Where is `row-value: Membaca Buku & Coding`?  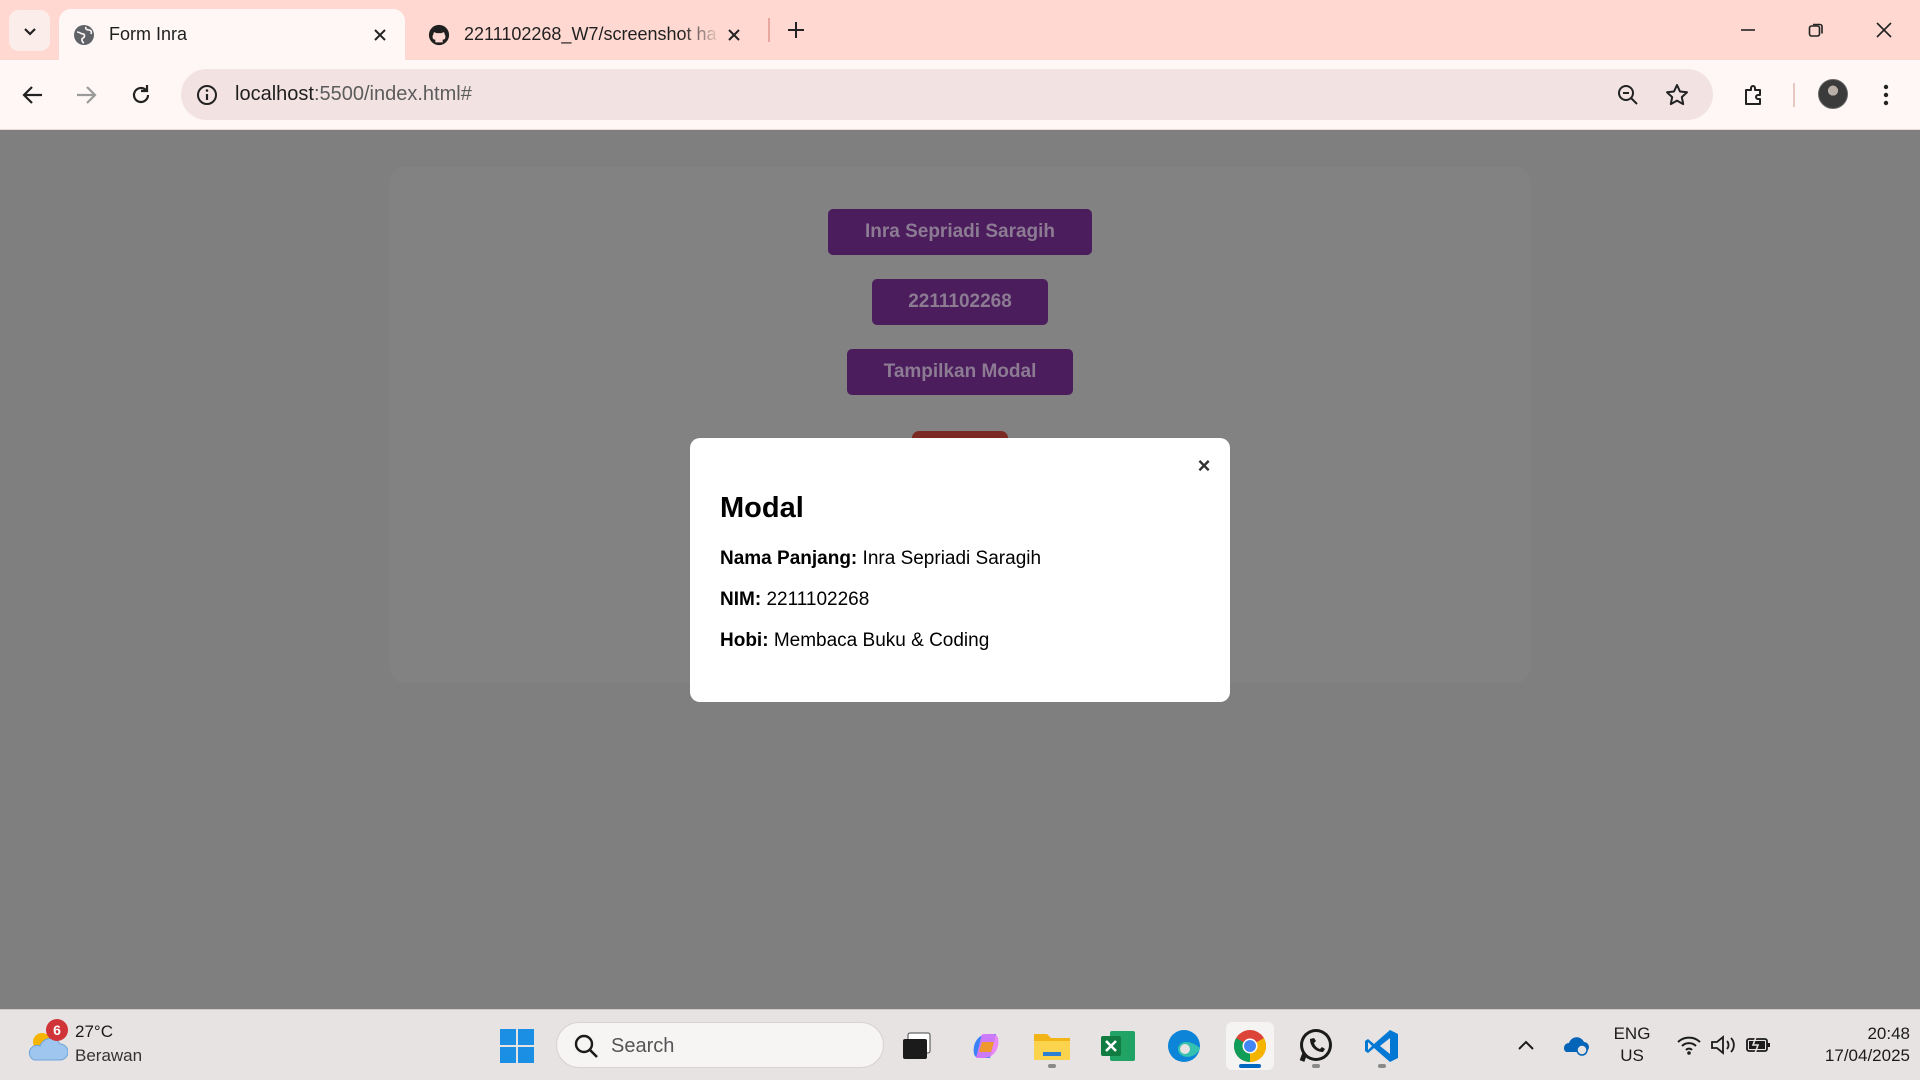 row-value: Membaca Buku & Coding is located at coordinates (881, 640).